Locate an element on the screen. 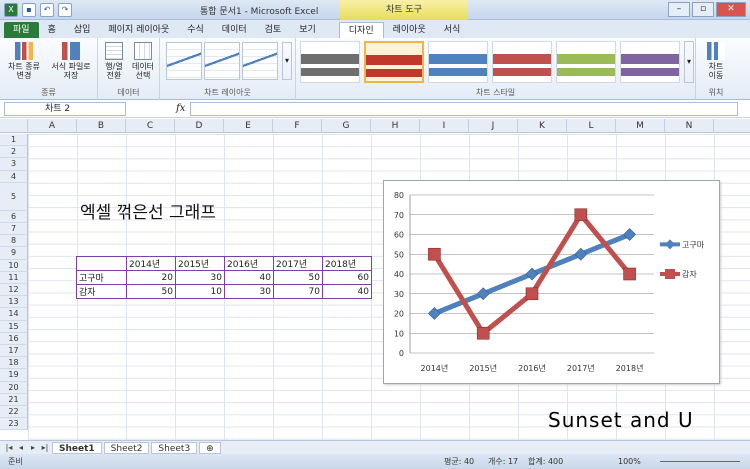 The image size is (750, 469). prev-sheet-icon: ◂ is located at coordinates (21, 447).